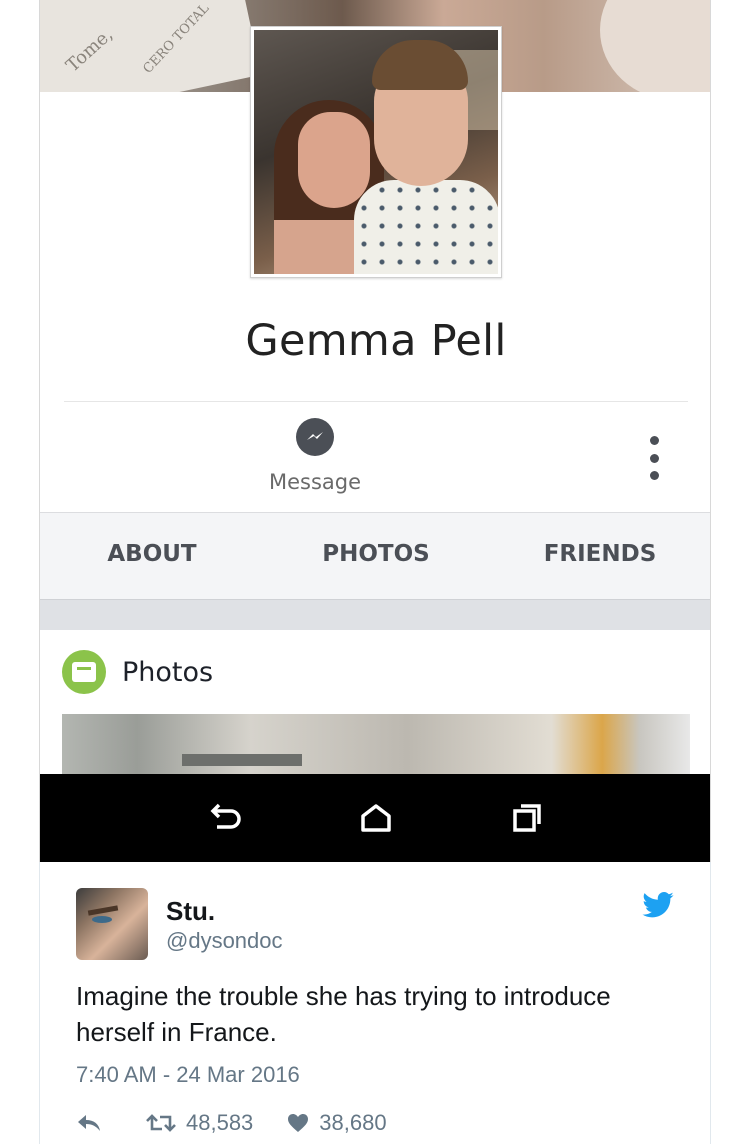 The height and width of the screenshot is (1144, 750). I want to click on profile-picture, so click(376, 152).